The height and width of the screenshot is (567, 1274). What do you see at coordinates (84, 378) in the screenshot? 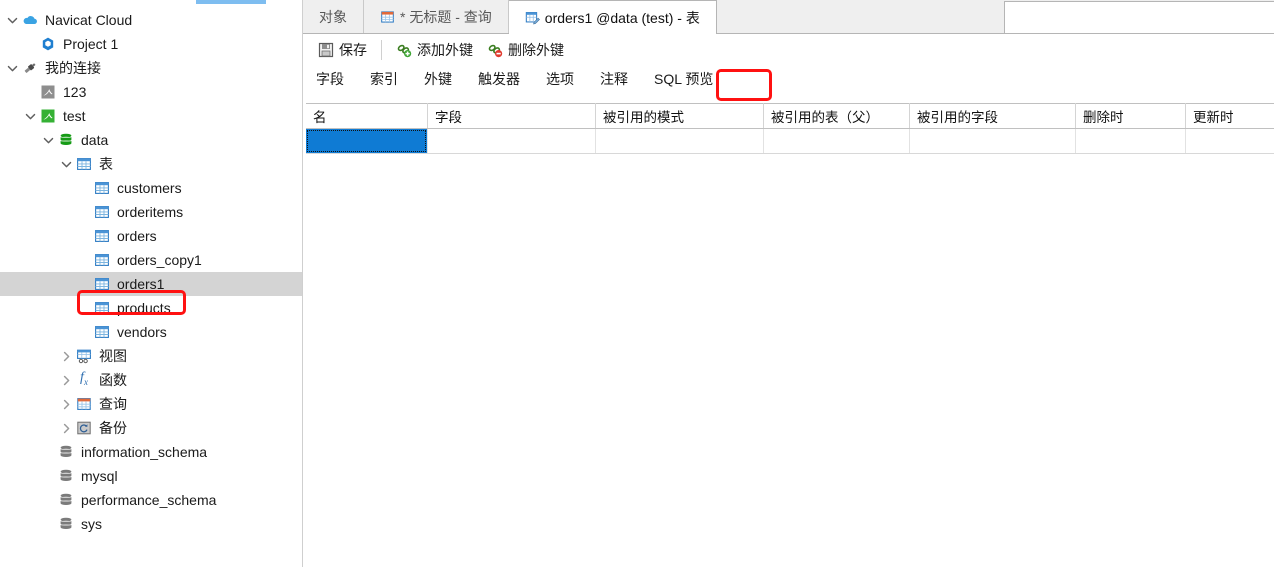
I see `function-icon: fx` at bounding box center [84, 378].